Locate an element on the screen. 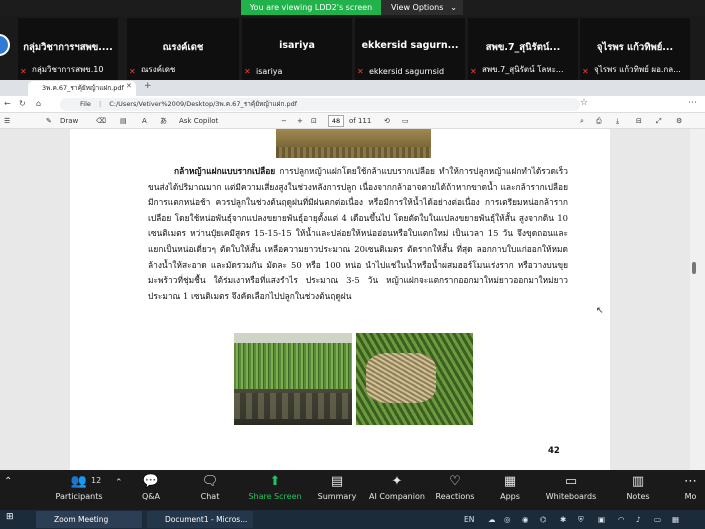 The height and width of the screenshot is (529, 705). zoom-taskbar-item: Zoom Meeting is located at coordinates (89, 519).